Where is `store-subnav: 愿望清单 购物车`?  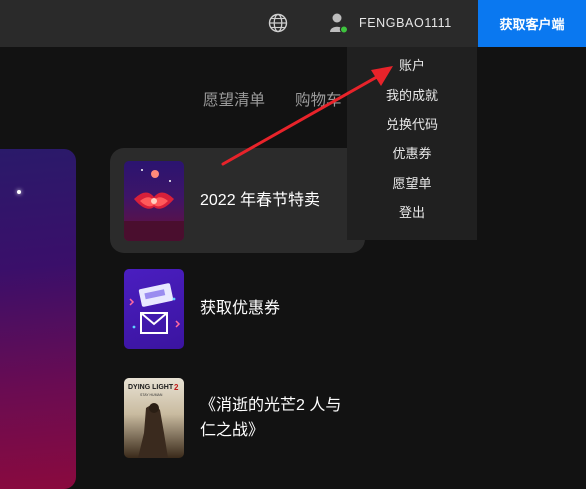
store-subnav: 愿望清单 购物车 is located at coordinates (272, 99).